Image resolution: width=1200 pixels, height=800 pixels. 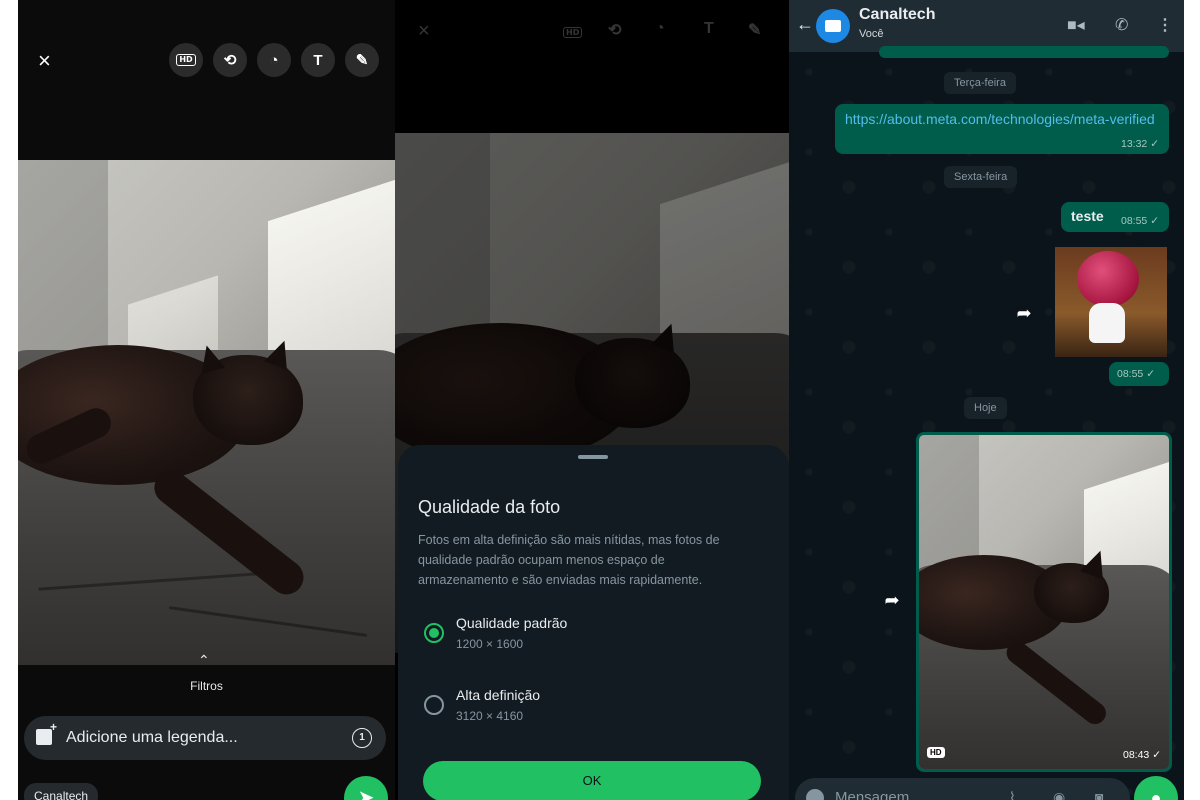 I want to click on option-resolution: 1200 × 1600, so click(x=490, y=644).